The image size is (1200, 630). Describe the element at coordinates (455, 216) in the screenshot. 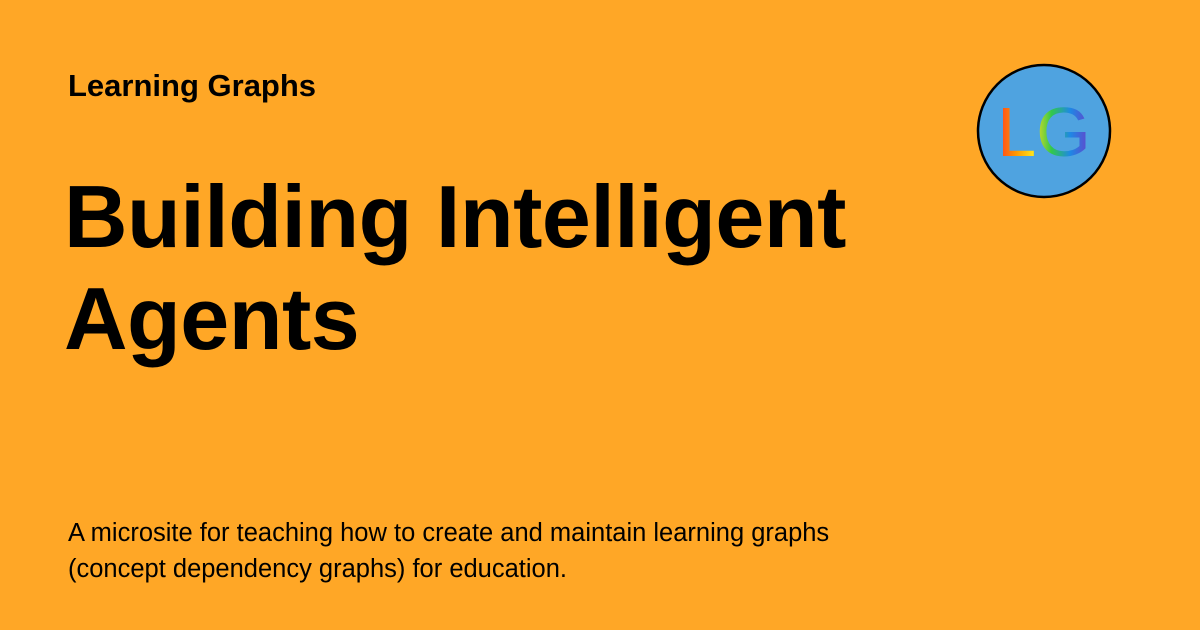

I see `page-title-line-1: Building Intelligent` at that location.